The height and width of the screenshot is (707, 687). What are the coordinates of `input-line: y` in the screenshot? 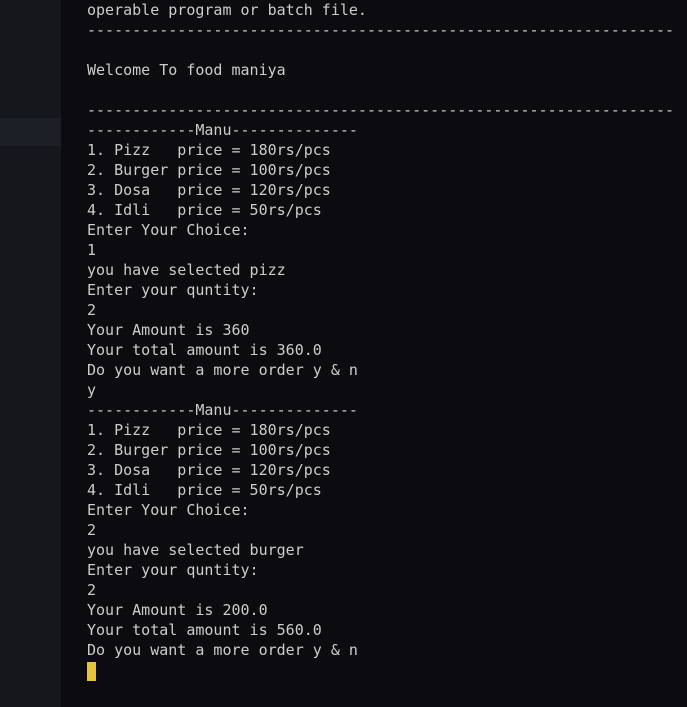 It's located at (92, 390).